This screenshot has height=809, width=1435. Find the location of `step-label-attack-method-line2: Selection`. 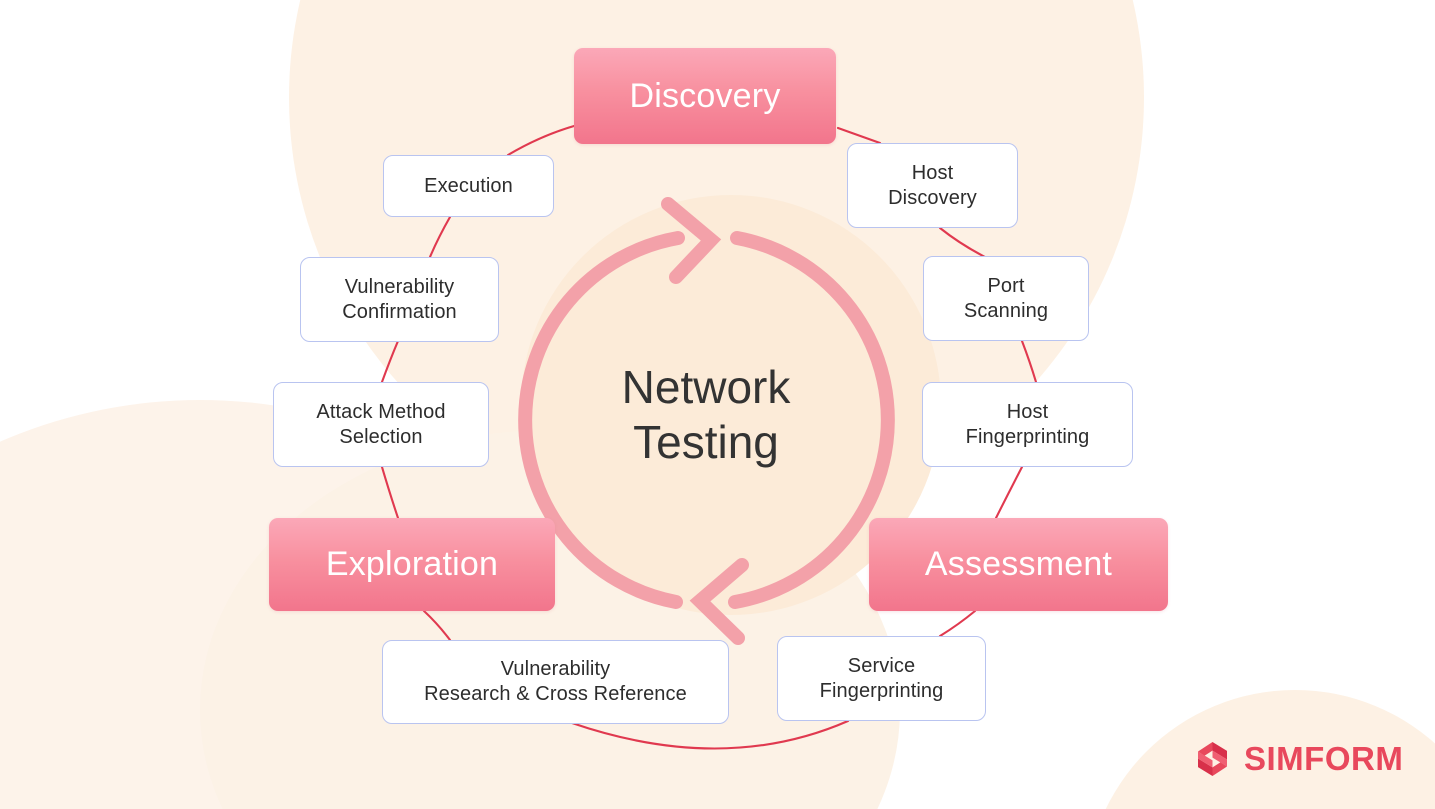

step-label-attack-method-line2: Selection is located at coordinates (381, 436).